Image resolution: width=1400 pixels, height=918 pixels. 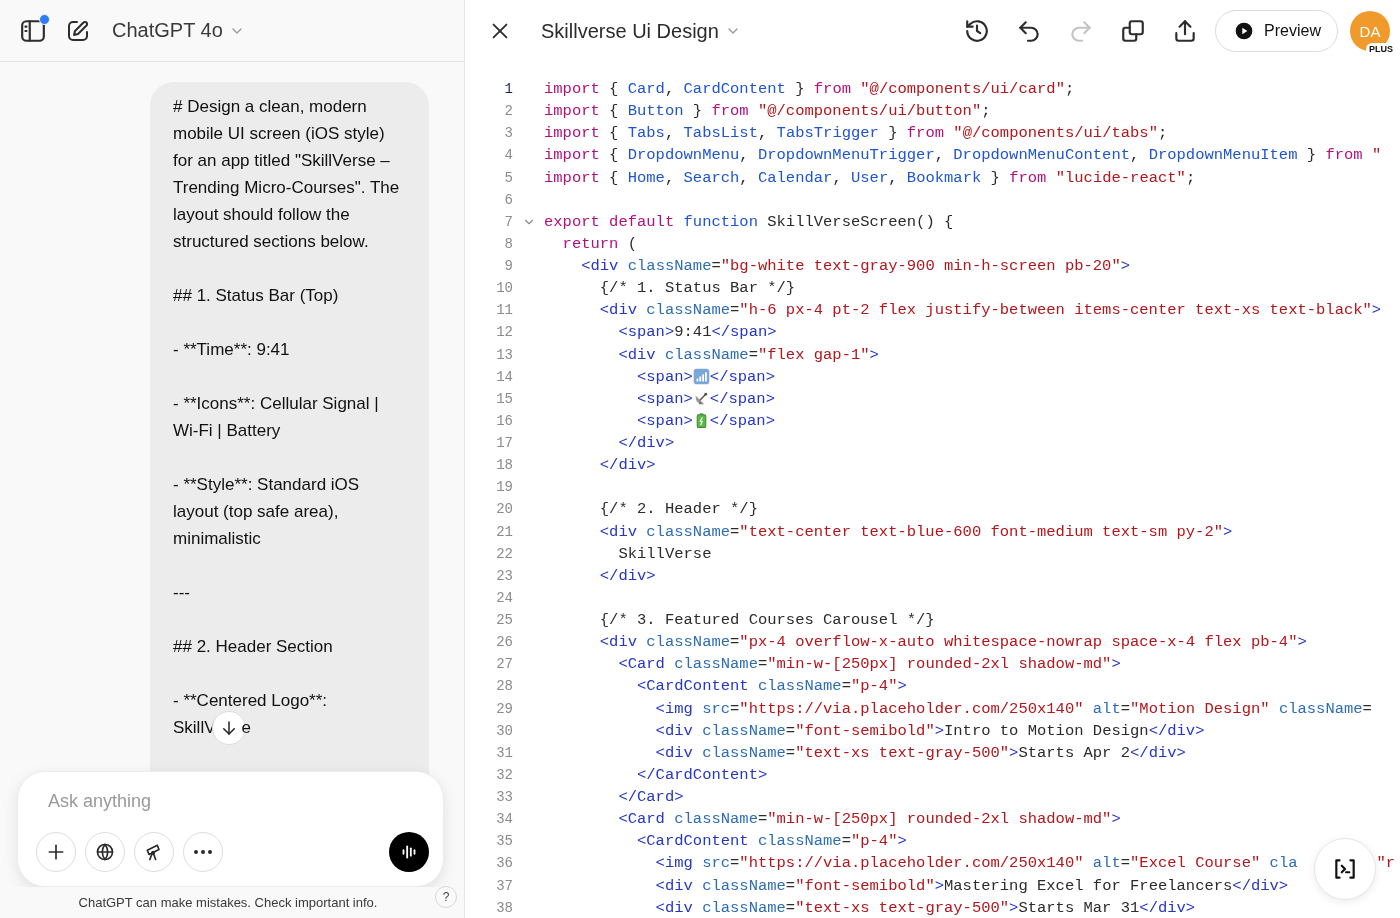 I want to click on code-line: <div className="text-xs text-gray-500">Starts Apr 2</div>, so click(x=920, y=752).